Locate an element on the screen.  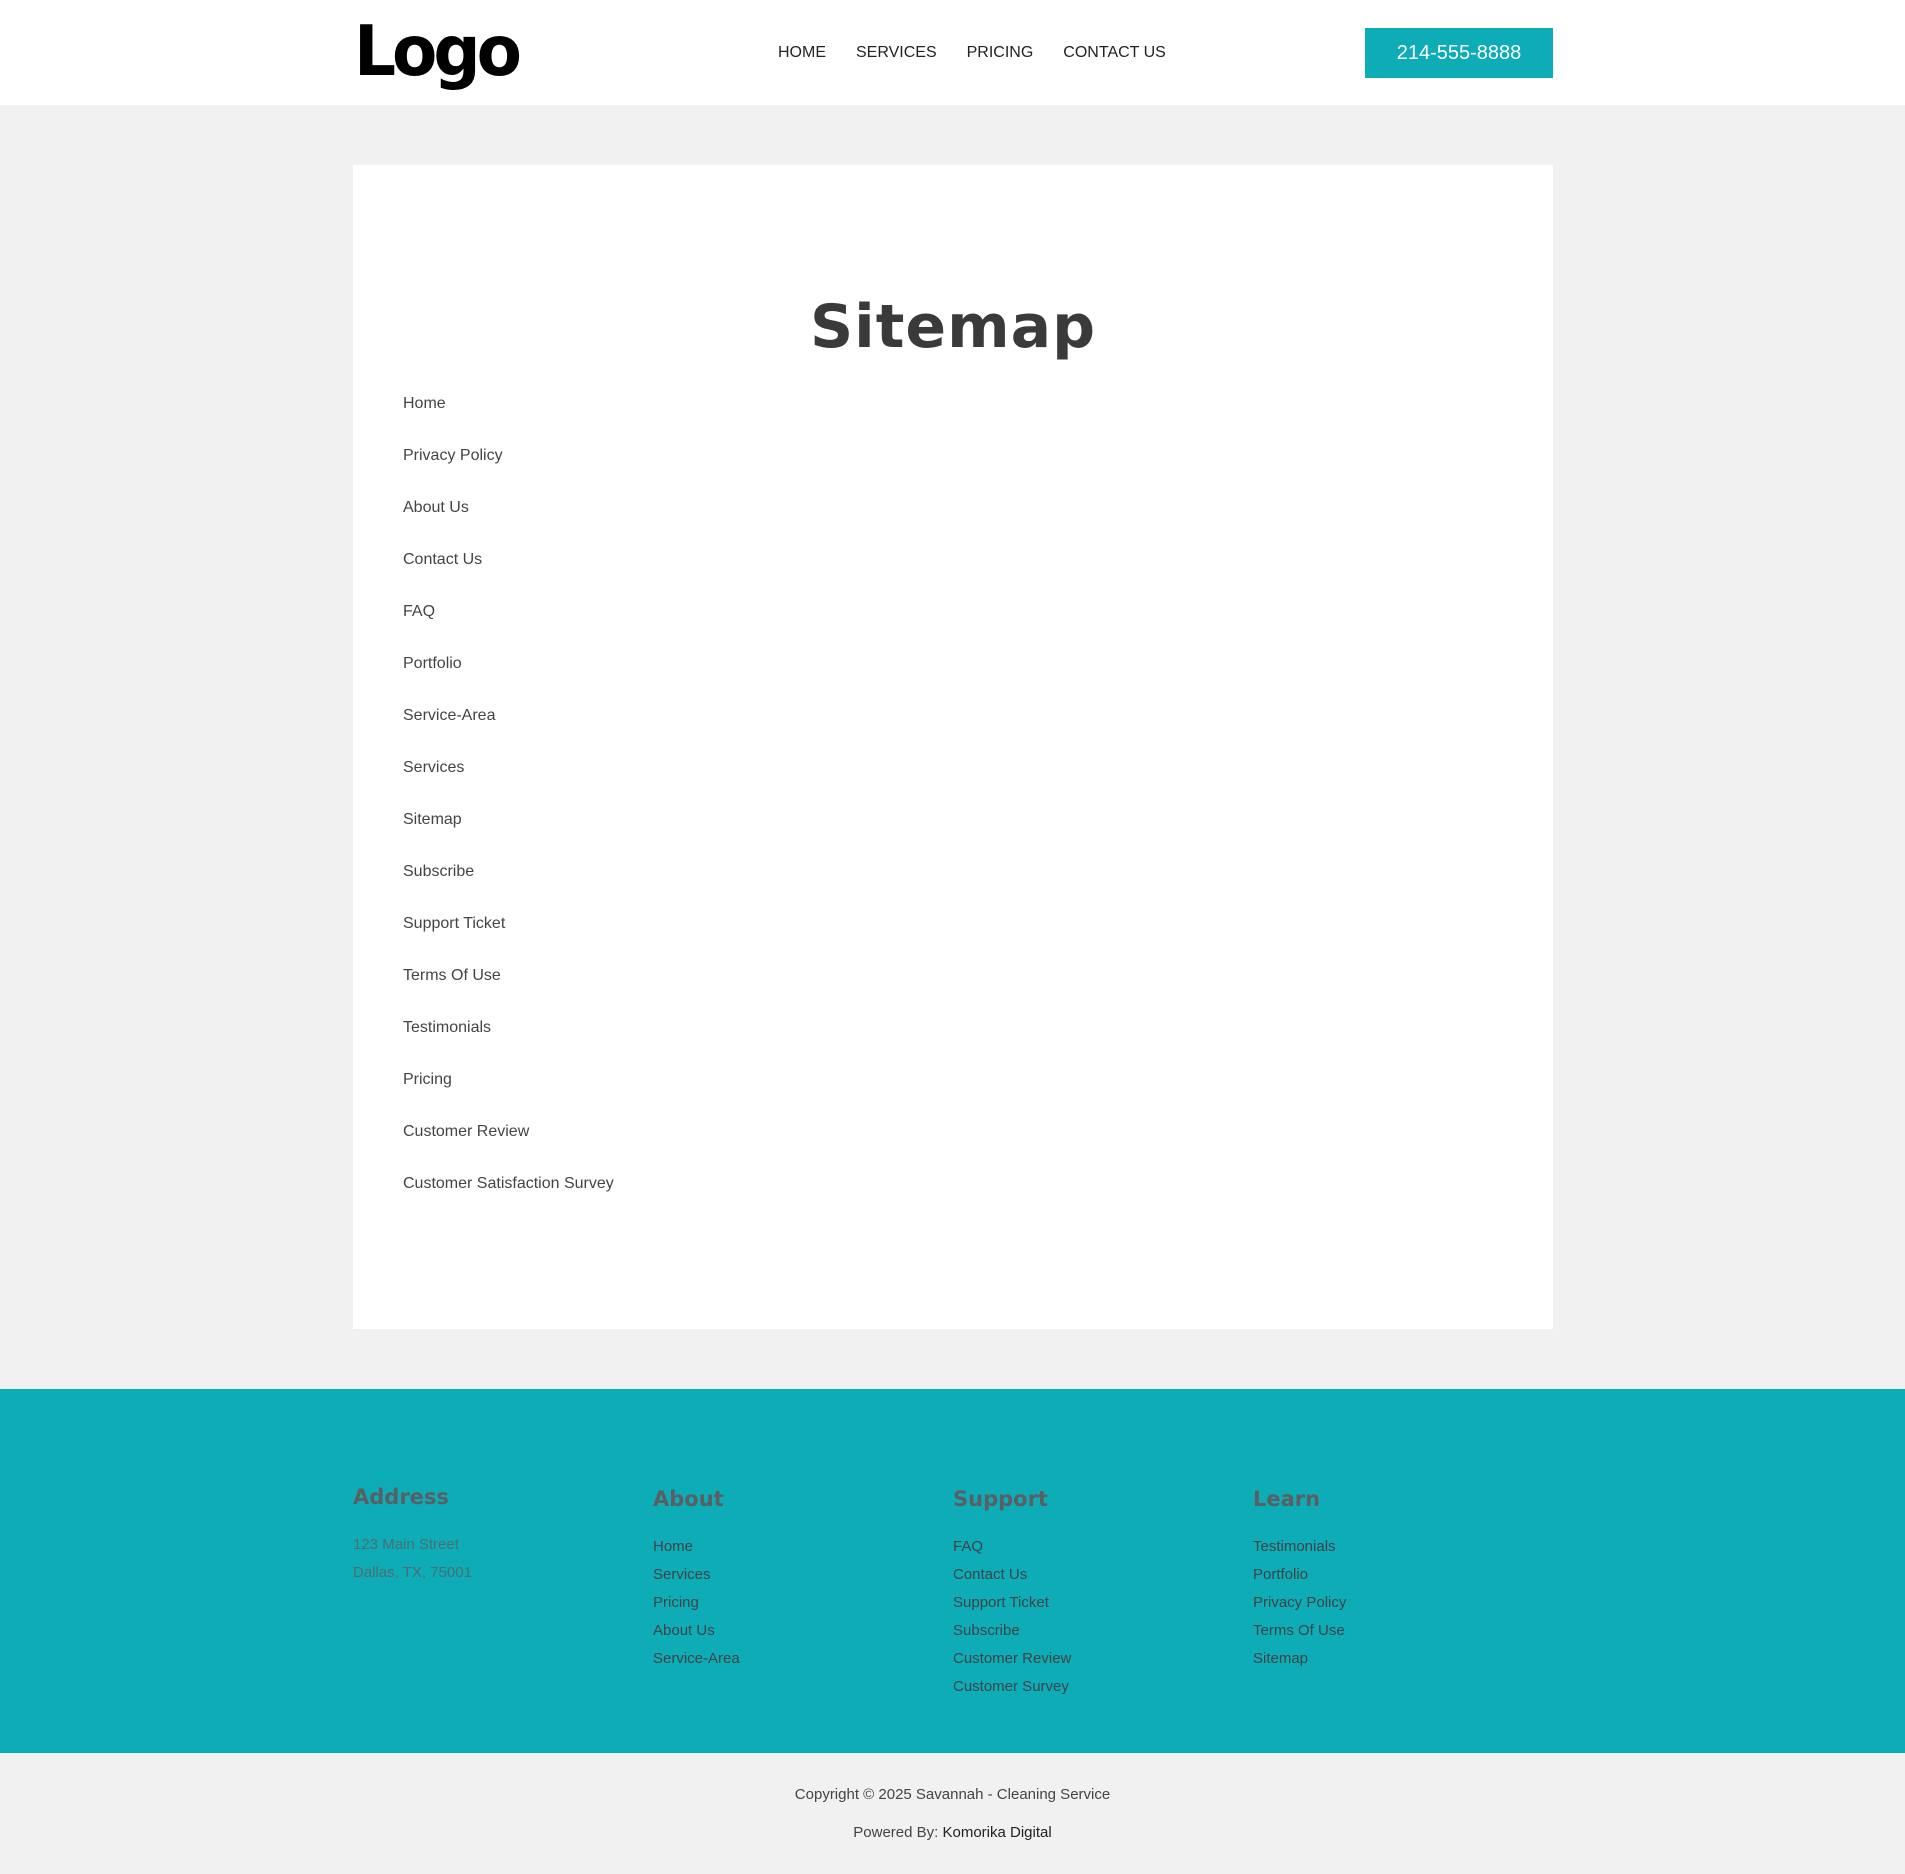
footer-learn-link: Privacy Policy is located at coordinates (1299, 1602).